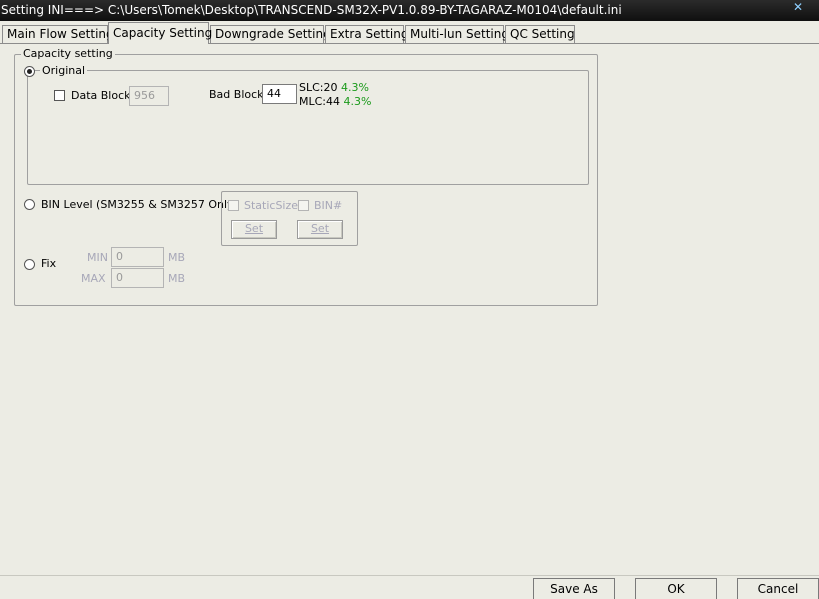  What do you see at coordinates (233, 205) in the screenshot?
I see `static-size-checkbox` at bounding box center [233, 205].